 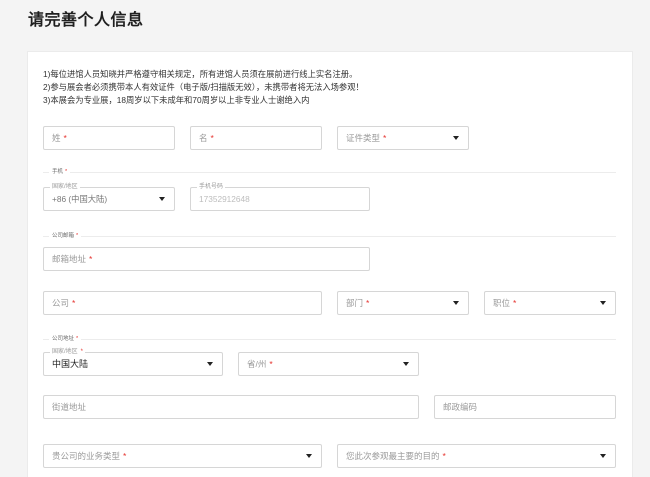 What do you see at coordinates (176, 100) in the screenshot?
I see `notice-line: 3)本展会为专业展，18周岁以下未成年和70周岁以上非专业人士谢绝入内` at bounding box center [176, 100].